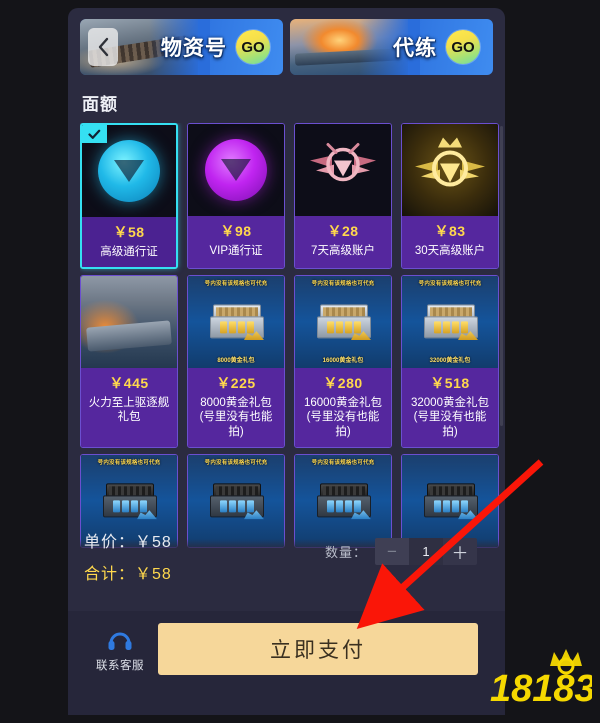 Image resolution: width=600 pixels, height=723 pixels. Describe the element at coordinates (129, 410) in the screenshot. I see `product-name: 火力至上驱逐舰礼包` at that location.